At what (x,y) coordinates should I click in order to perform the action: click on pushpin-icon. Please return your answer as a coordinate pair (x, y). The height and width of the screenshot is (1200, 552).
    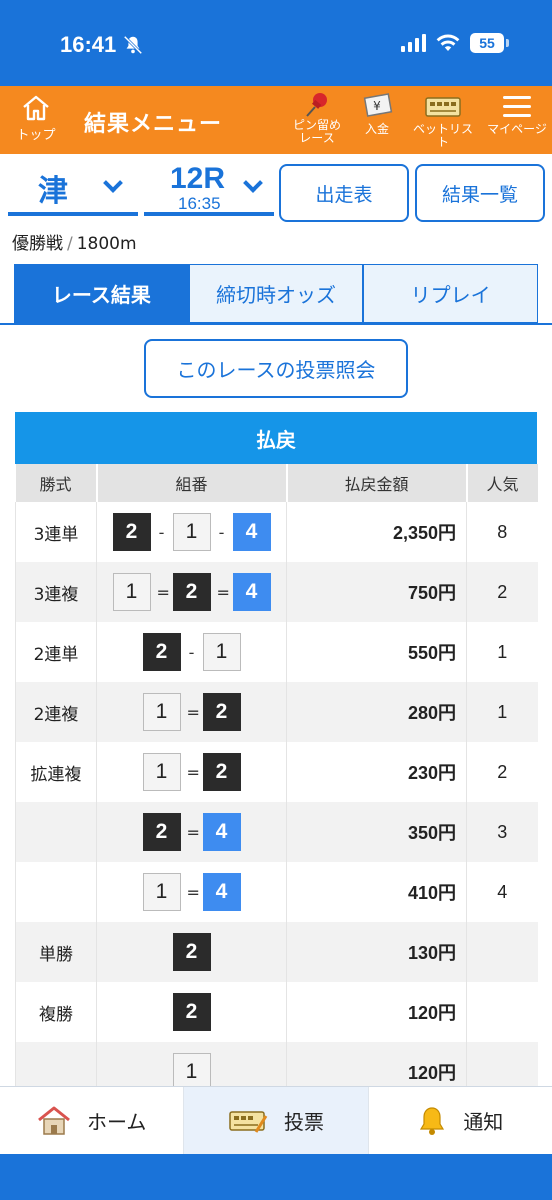
    Looking at the image, I should click on (316, 105).